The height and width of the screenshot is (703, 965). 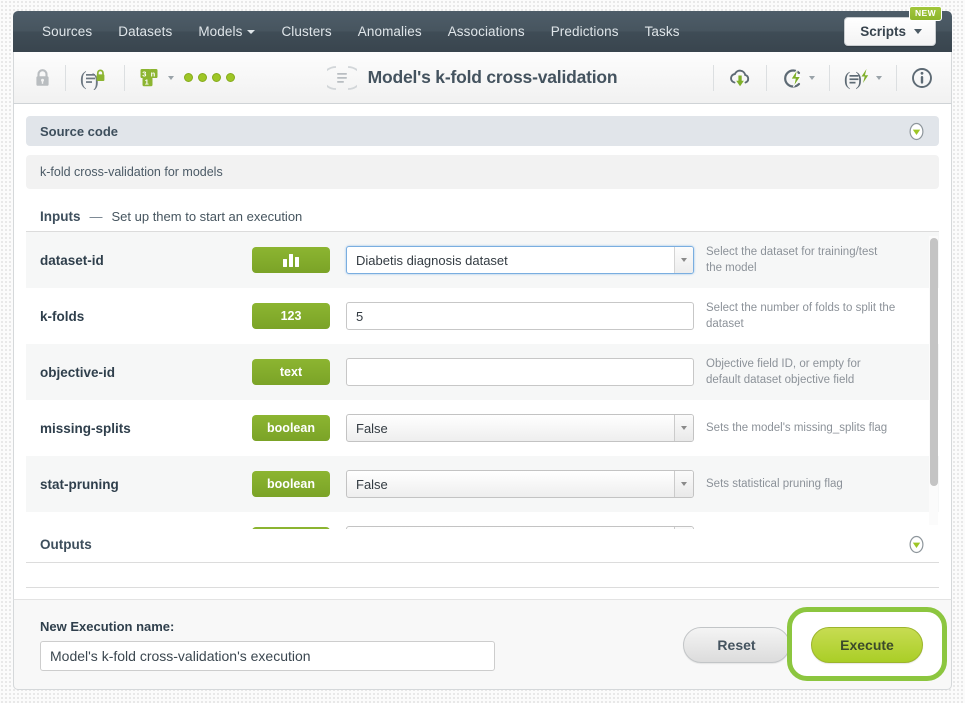 What do you see at coordinates (153, 73) in the screenshot?
I see `svg-text: n` at bounding box center [153, 73].